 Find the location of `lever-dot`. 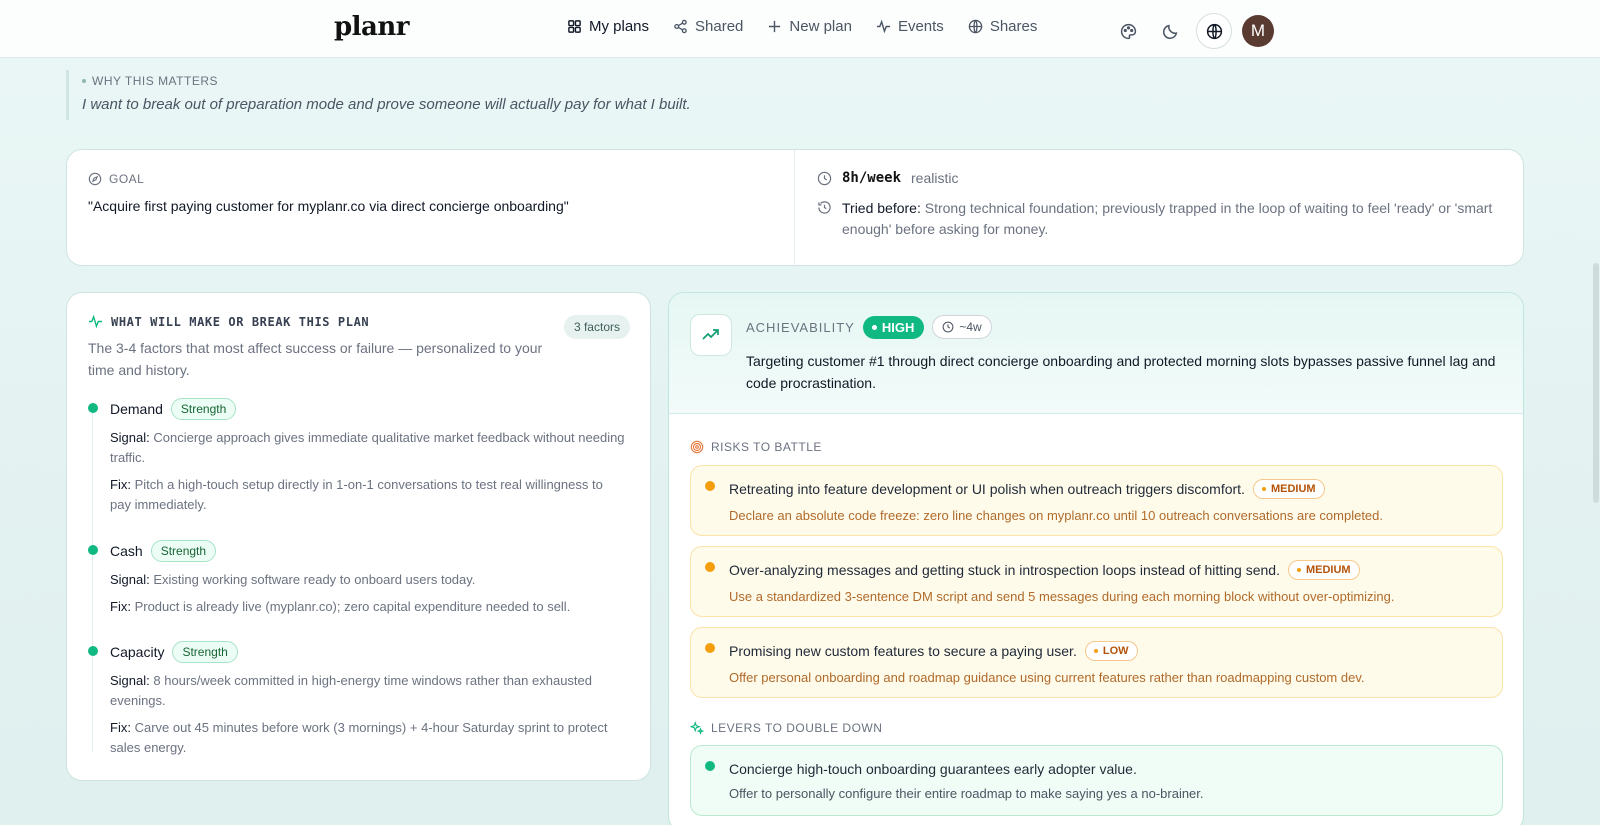

lever-dot is located at coordinates (710, 766).